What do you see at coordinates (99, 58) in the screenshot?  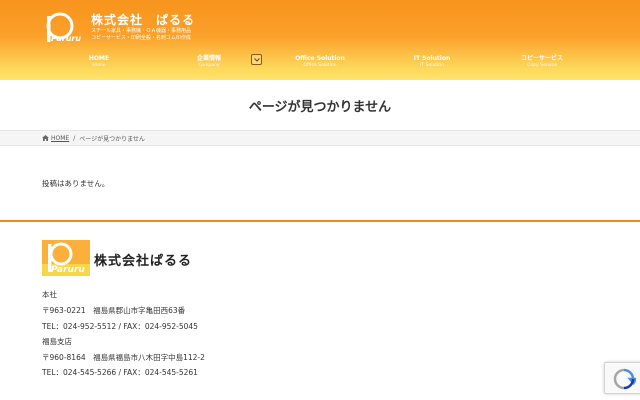 I see `nav-label: HOME` at bounding box center [99, 58].